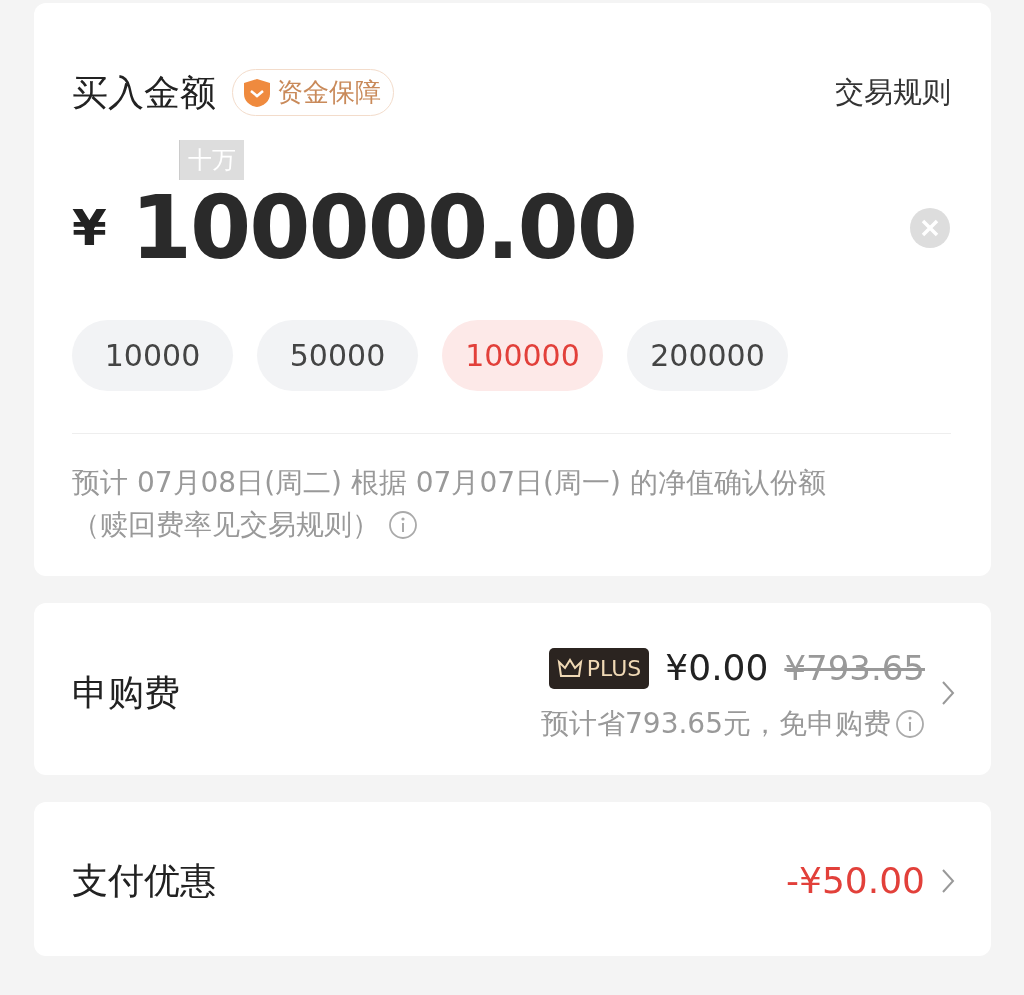 The image size is (1024, 995). Describe the element at coordinates (329, 92) in the screenshot. I see `badge-text: 资金保障` at that location.